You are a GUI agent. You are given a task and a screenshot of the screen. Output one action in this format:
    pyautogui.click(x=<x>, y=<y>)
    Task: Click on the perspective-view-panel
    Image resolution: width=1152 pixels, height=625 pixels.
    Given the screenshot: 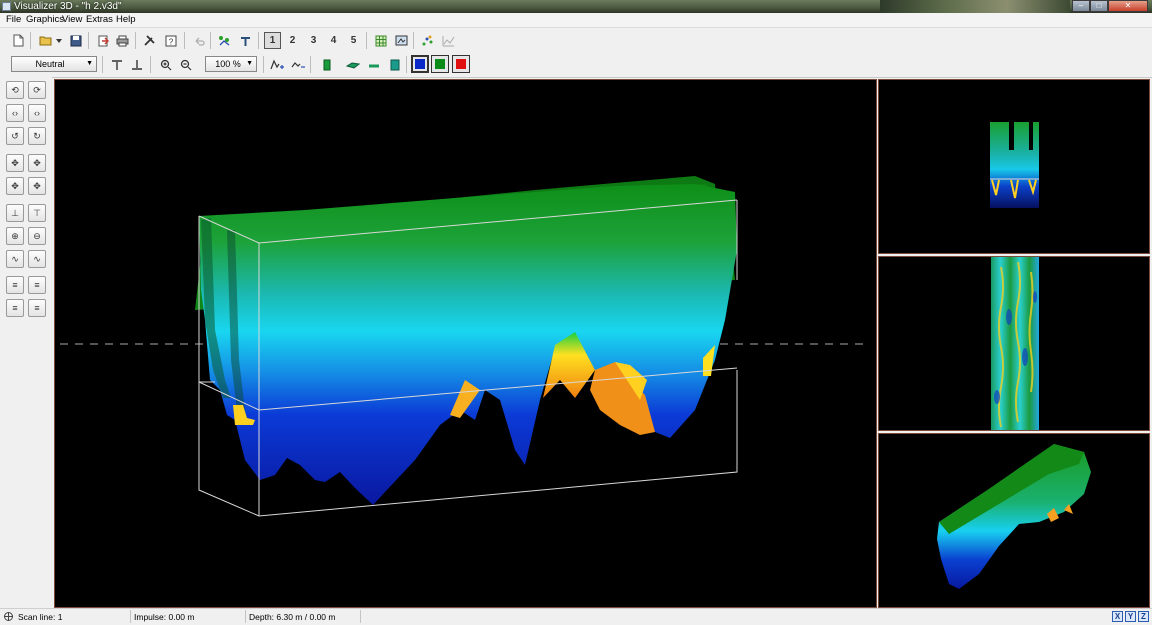 What is the action you would take?
    pyautogui.click(x=1014, y=520)
    